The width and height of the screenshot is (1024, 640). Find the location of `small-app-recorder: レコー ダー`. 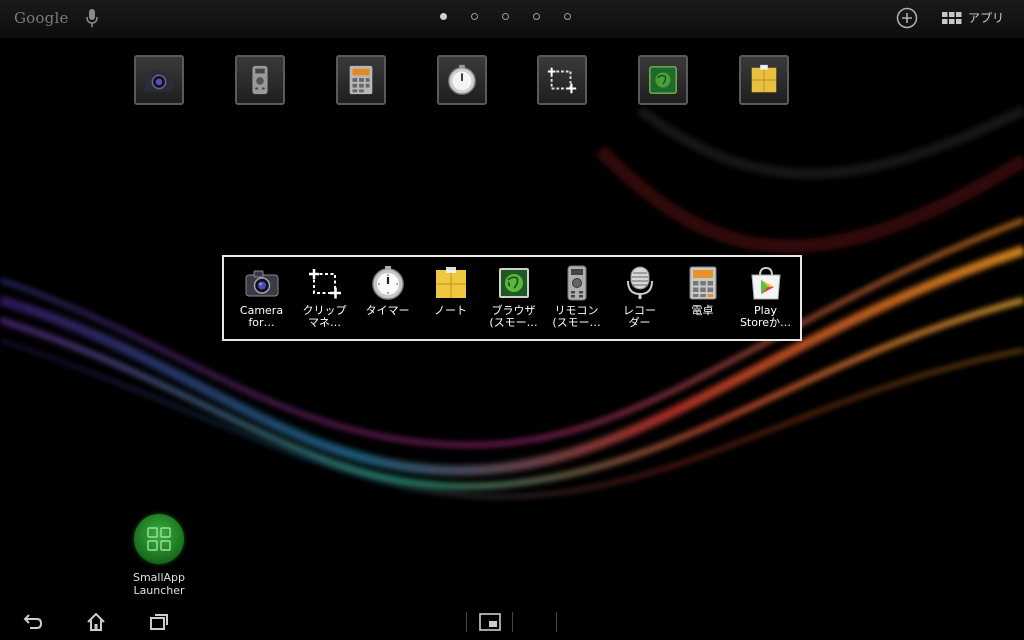

small-app-recorder: レコー ダー is located at coordinates (639, 302).